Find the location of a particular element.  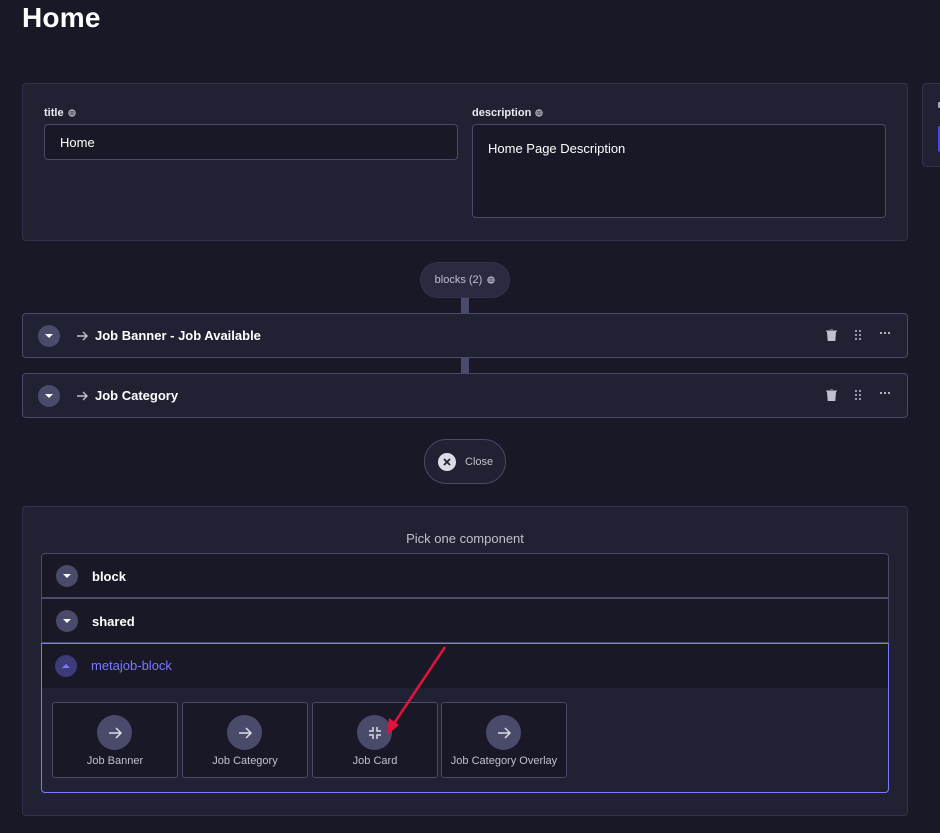

block-title: Job Banner - Job Available is located at coordinates (178, 335).